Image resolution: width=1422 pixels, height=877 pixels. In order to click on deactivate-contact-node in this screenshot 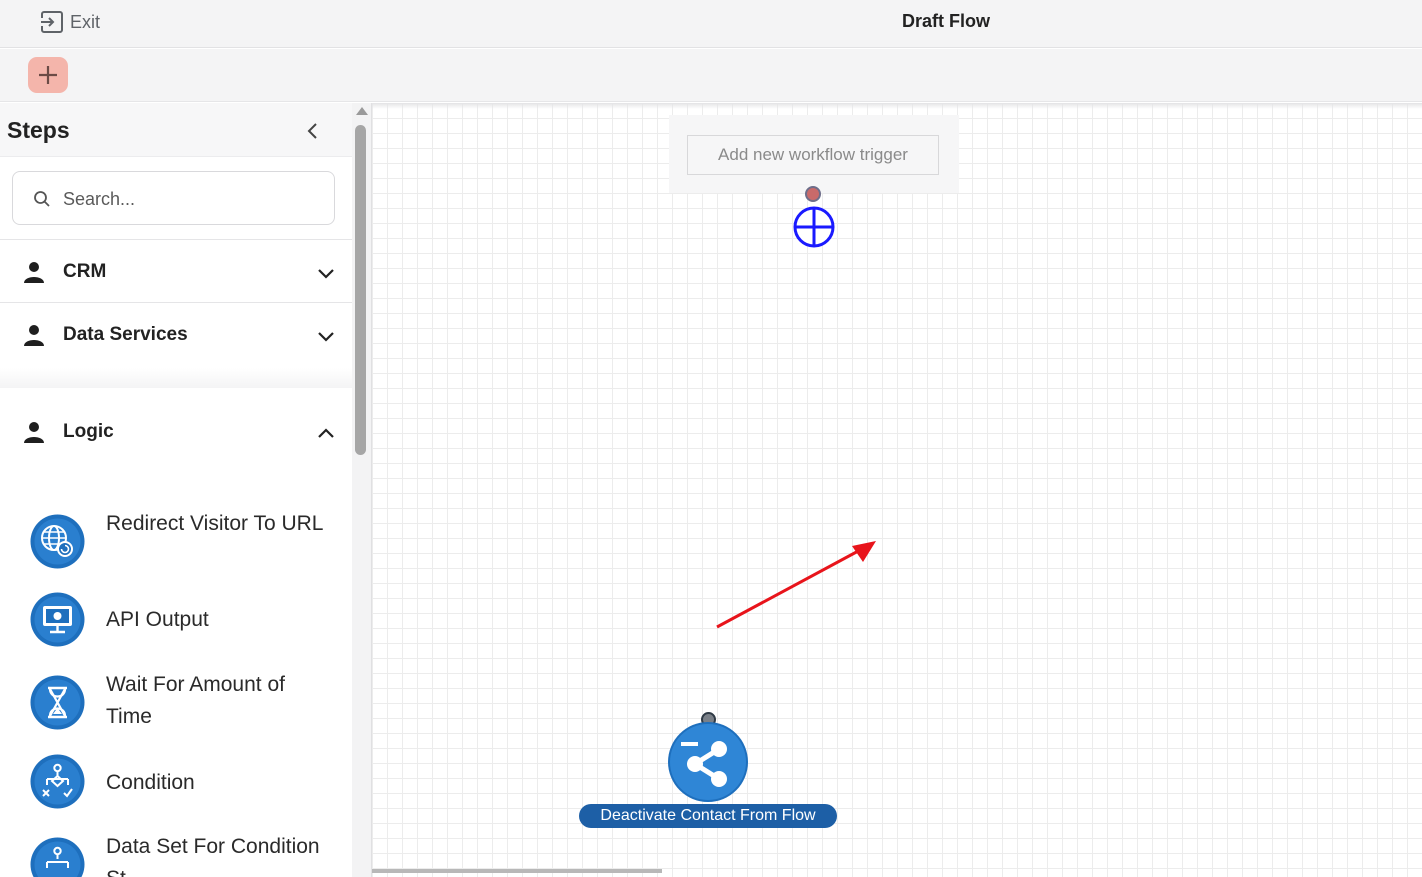, I will do `click(708, 762)`.